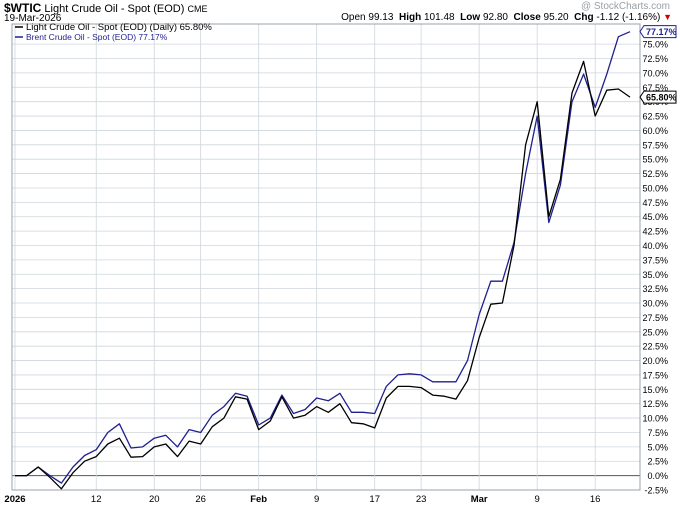 This screenshot has height=506, width=680. Describe the element at coordinates (655, 160) in the screenshot. I see `y-tick-label: 55.0%` at that location.